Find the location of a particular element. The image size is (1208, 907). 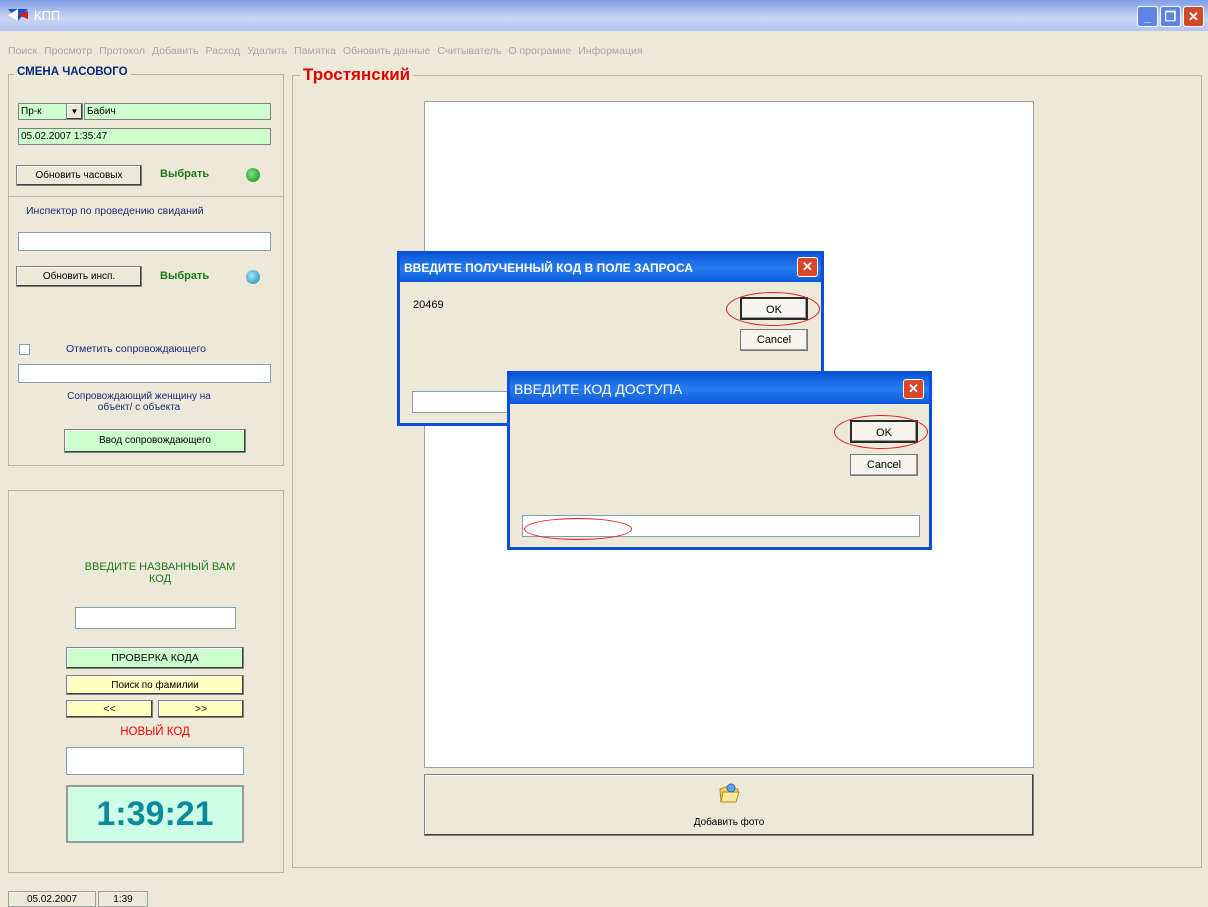

combo-dropdown-button: ▼ is located at coordinates (74, 111).